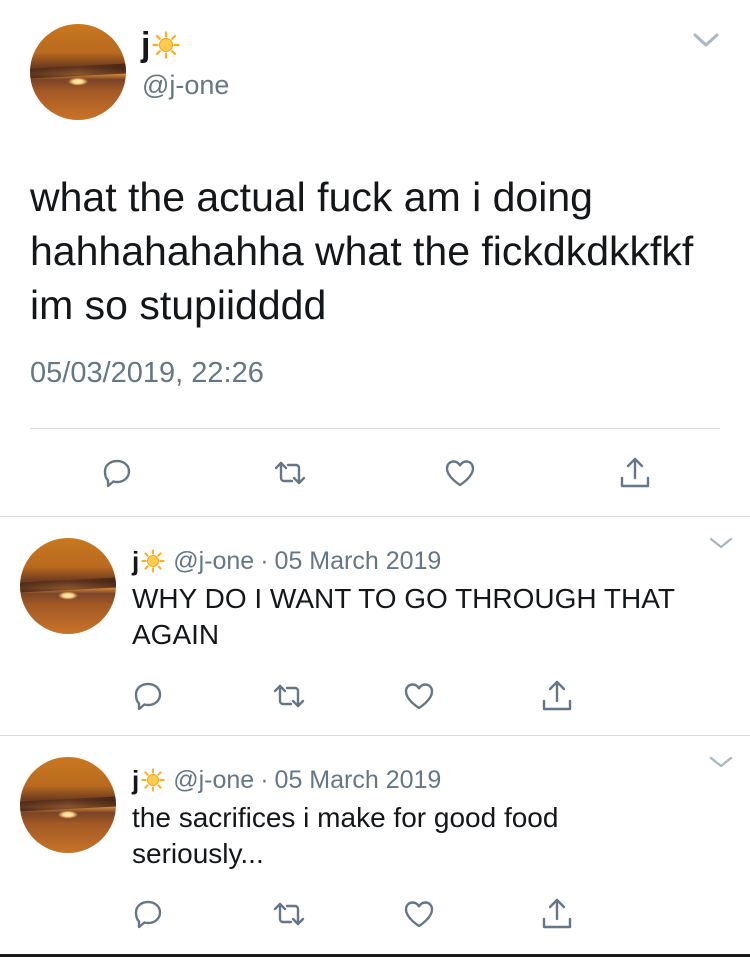  What do you see at coordinates (403, 616) in the screenshot?
I see `tweet-text: WHY DO I WANT TO GO THROUGH THAT AGAIN` at bounding box center [403, 616].